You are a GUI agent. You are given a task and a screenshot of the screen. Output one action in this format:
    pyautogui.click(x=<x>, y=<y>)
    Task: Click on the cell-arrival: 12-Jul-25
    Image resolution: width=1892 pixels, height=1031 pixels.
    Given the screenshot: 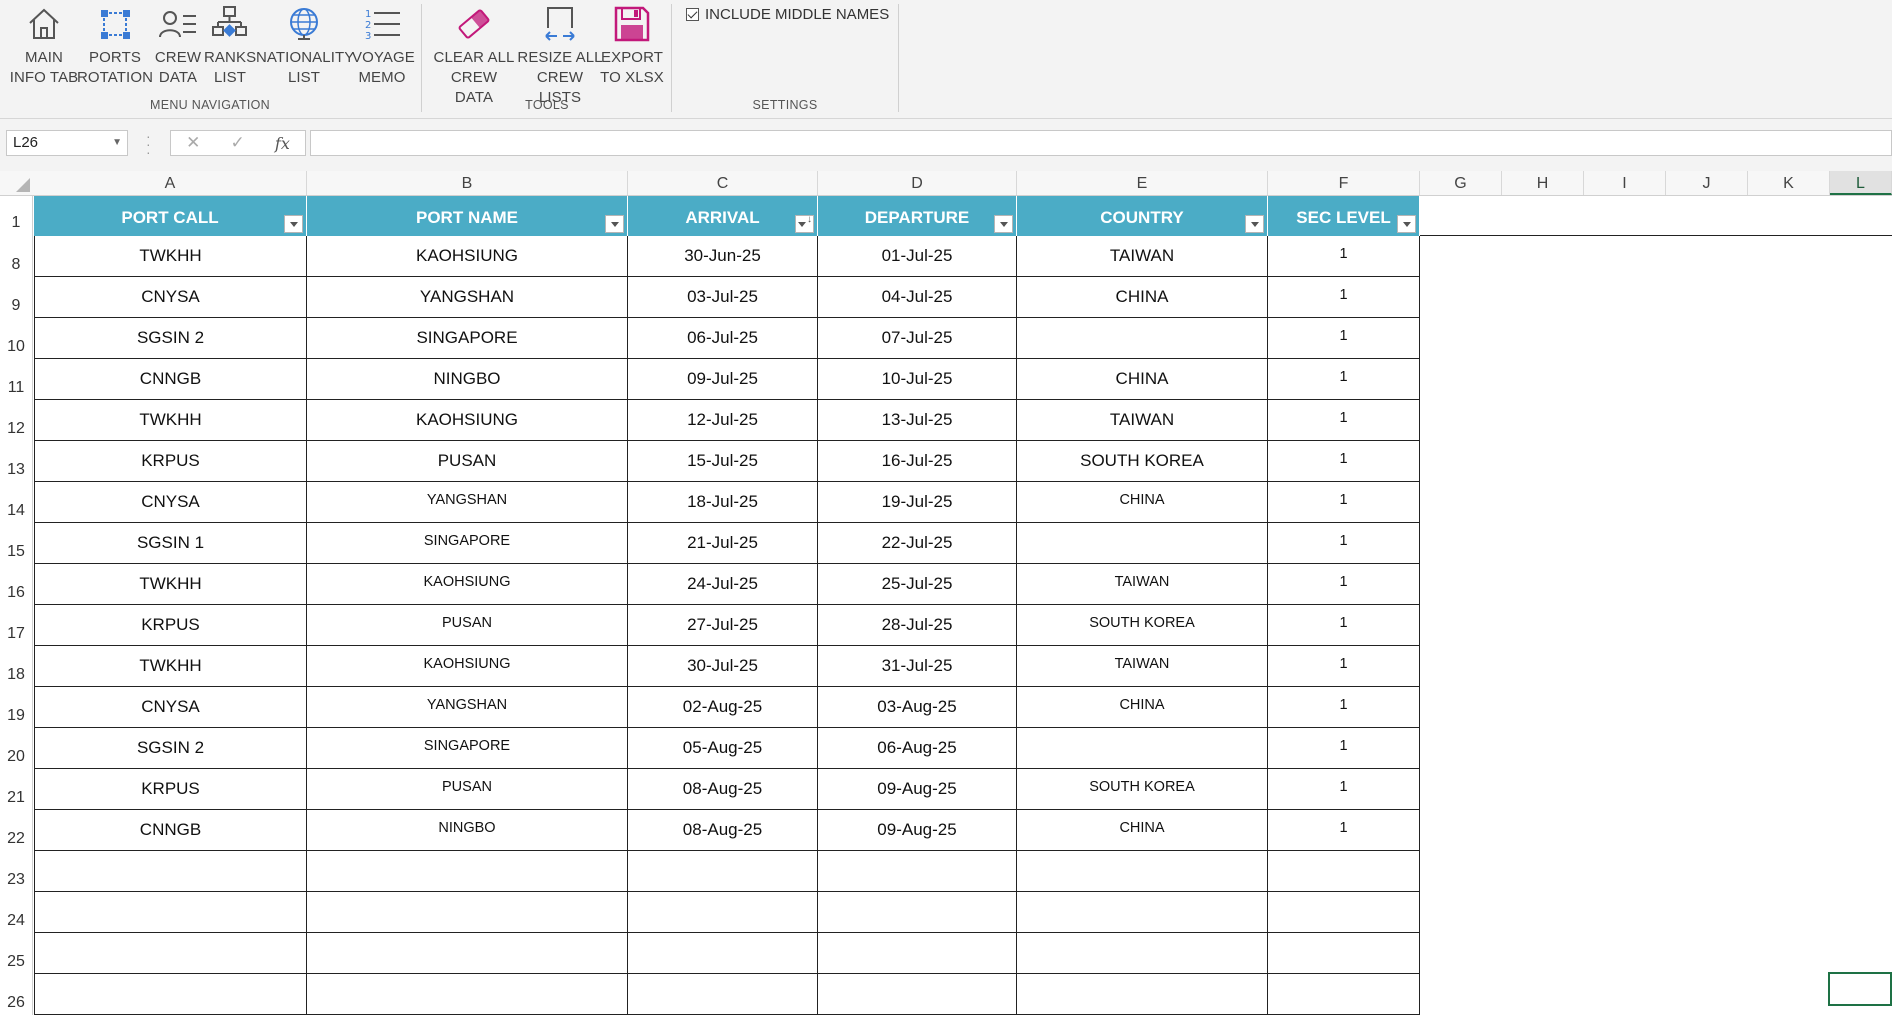 What is the action you would take?
    pyautogui.click(x=723, y=420)
    